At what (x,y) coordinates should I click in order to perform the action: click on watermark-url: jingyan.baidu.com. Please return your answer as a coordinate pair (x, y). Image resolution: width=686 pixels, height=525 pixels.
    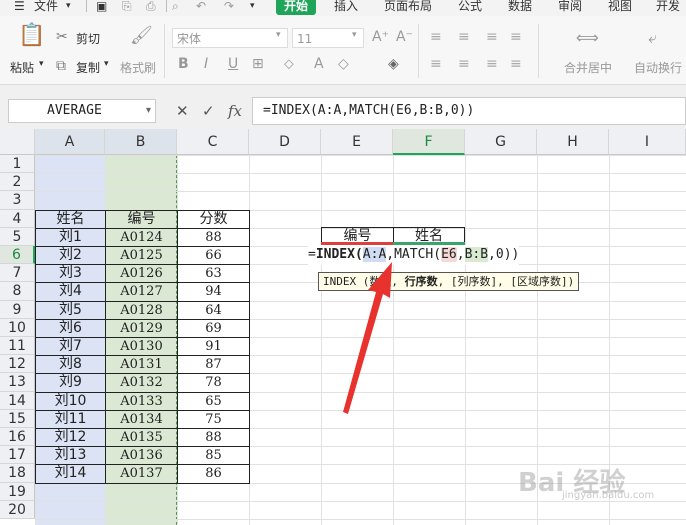
    Looking at the image, I should click on (608, 495).